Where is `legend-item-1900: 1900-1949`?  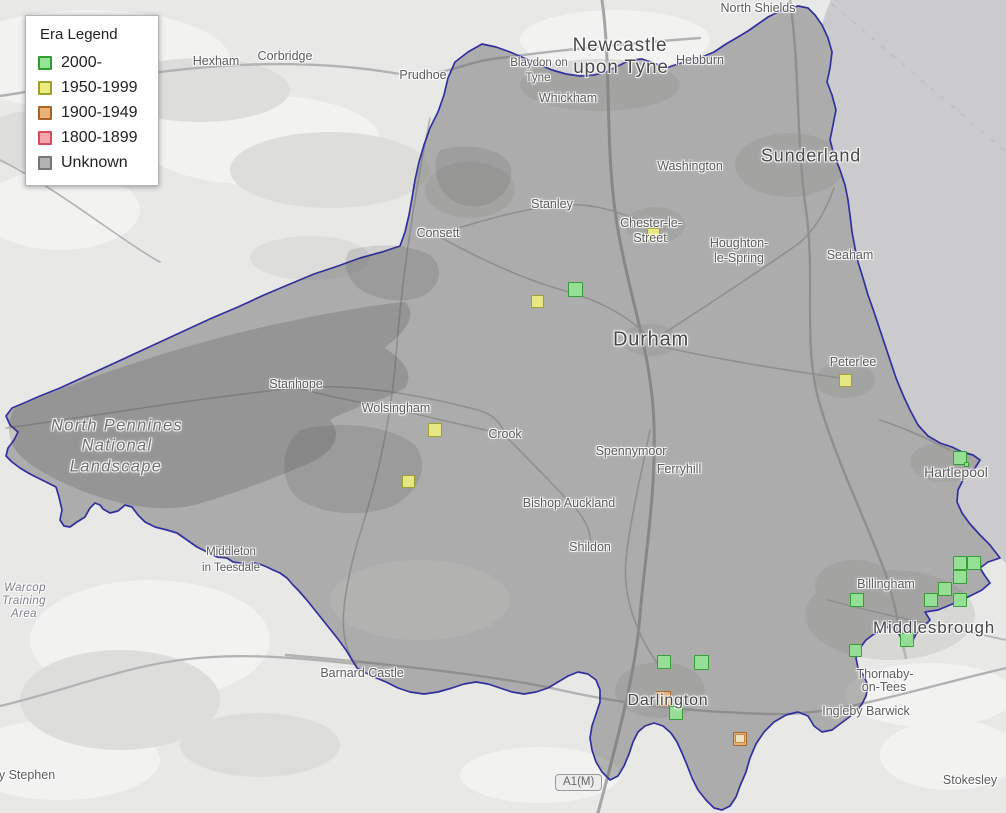 legend-item-1900: 1900-1949 is located at coordinates (91, 112).